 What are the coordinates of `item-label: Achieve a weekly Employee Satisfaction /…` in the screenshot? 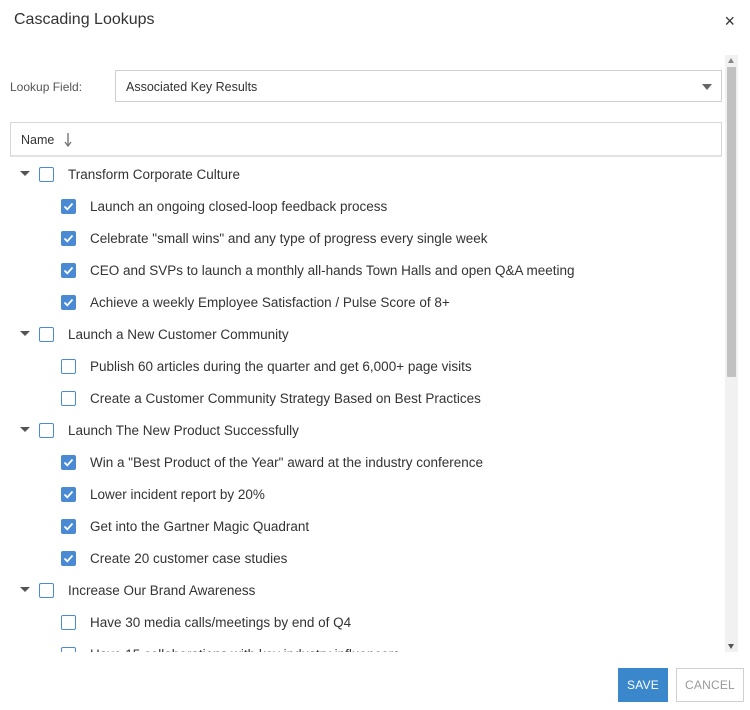 It's located at (270, 302).